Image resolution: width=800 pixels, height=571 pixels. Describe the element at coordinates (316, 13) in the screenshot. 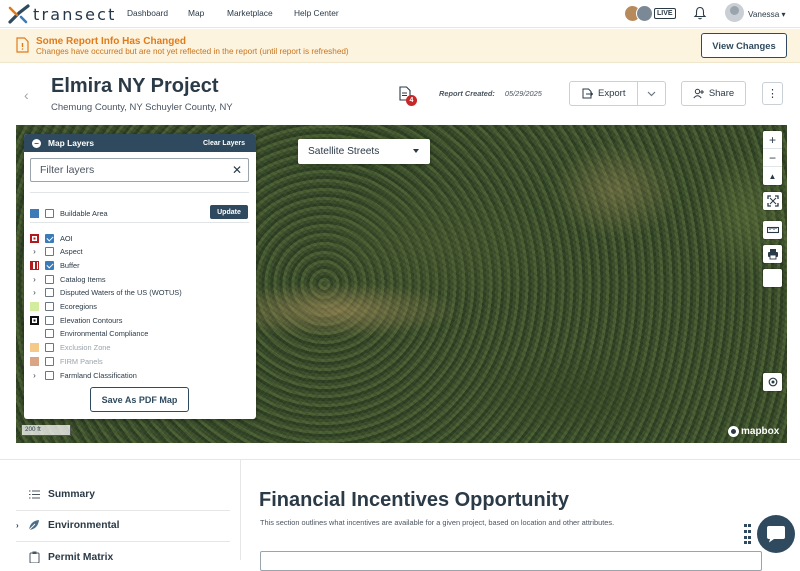

I see `nav-help-center: Help Center` at that location.